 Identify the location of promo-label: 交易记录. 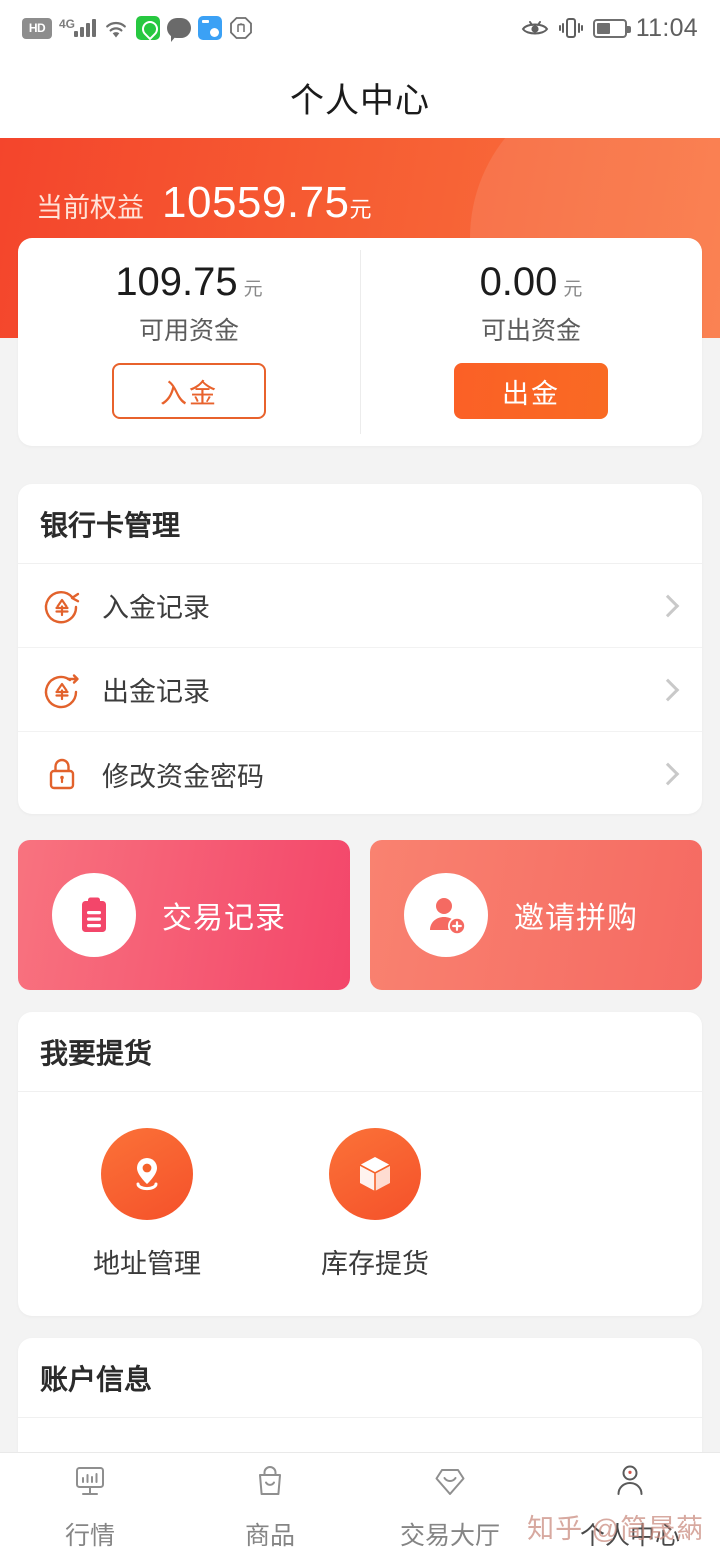
(224, 918).